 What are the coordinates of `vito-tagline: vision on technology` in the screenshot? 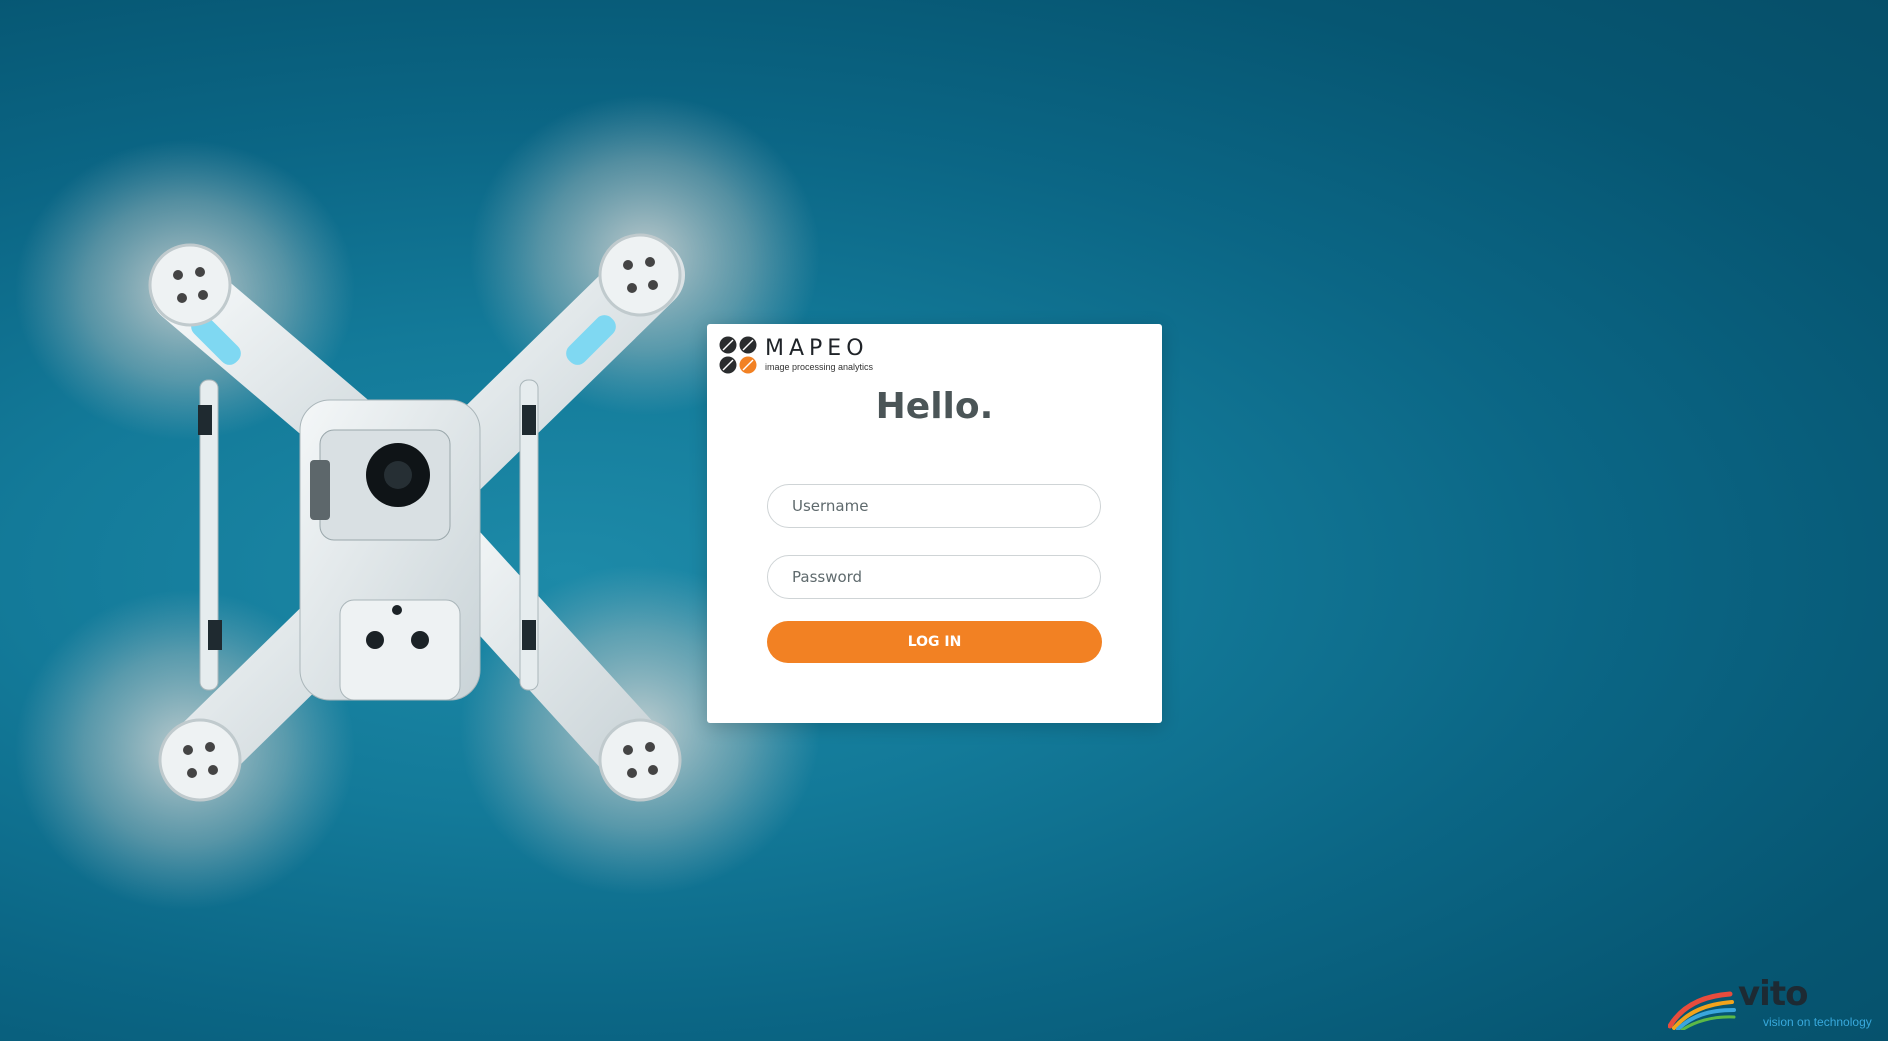 It's located at (1817, 1022).